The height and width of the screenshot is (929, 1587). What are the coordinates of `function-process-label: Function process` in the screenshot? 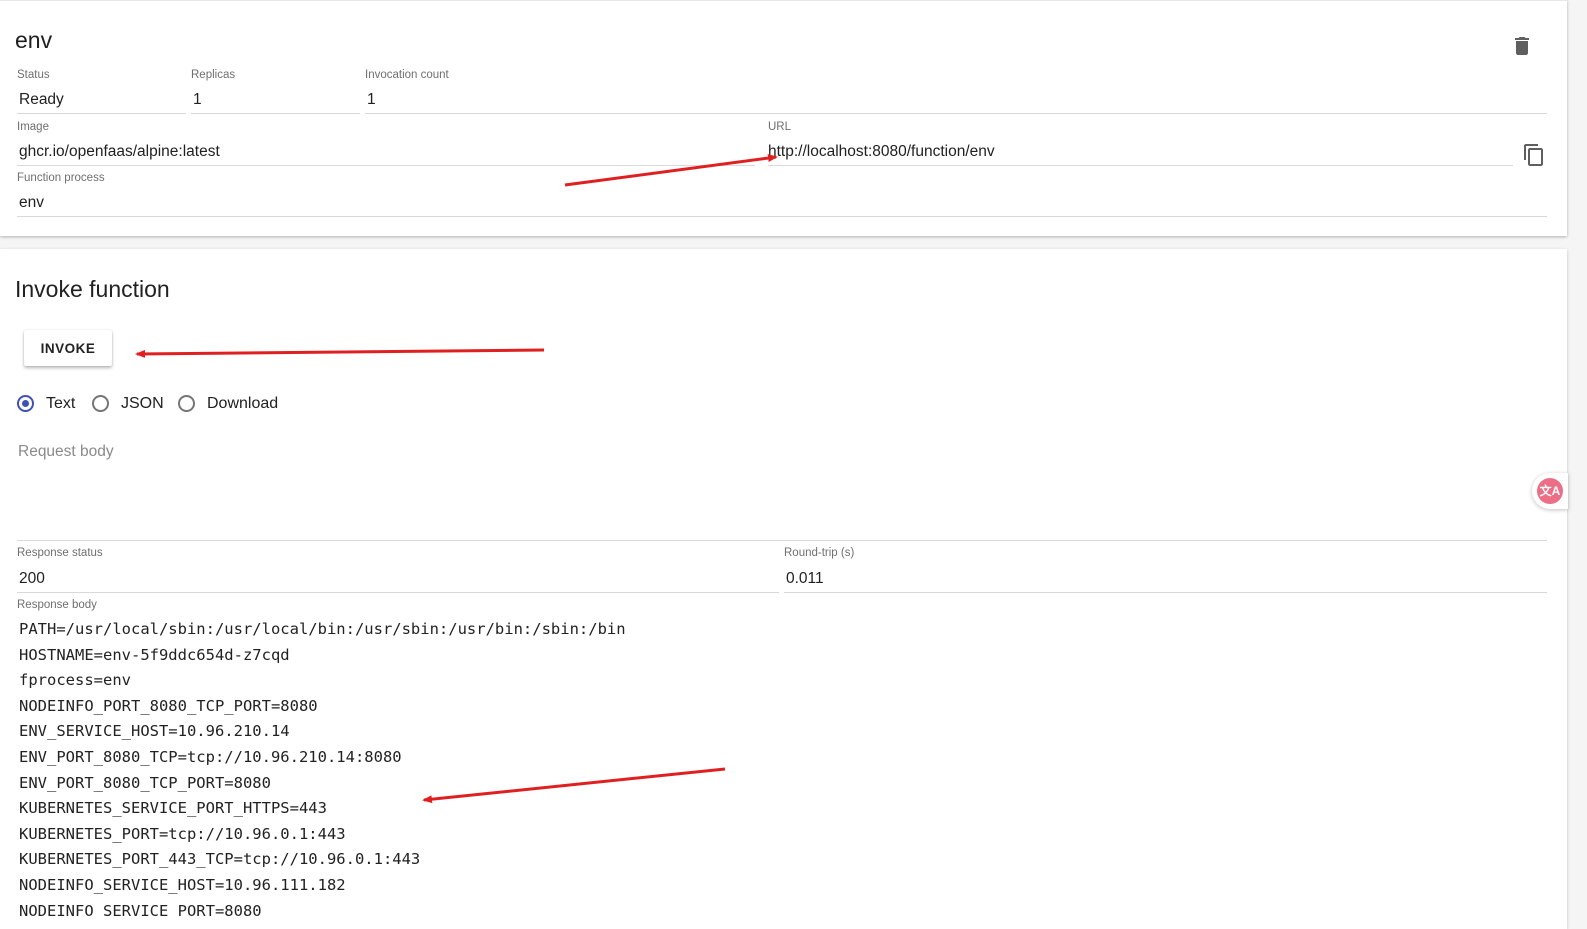 It's located at (61, 178).